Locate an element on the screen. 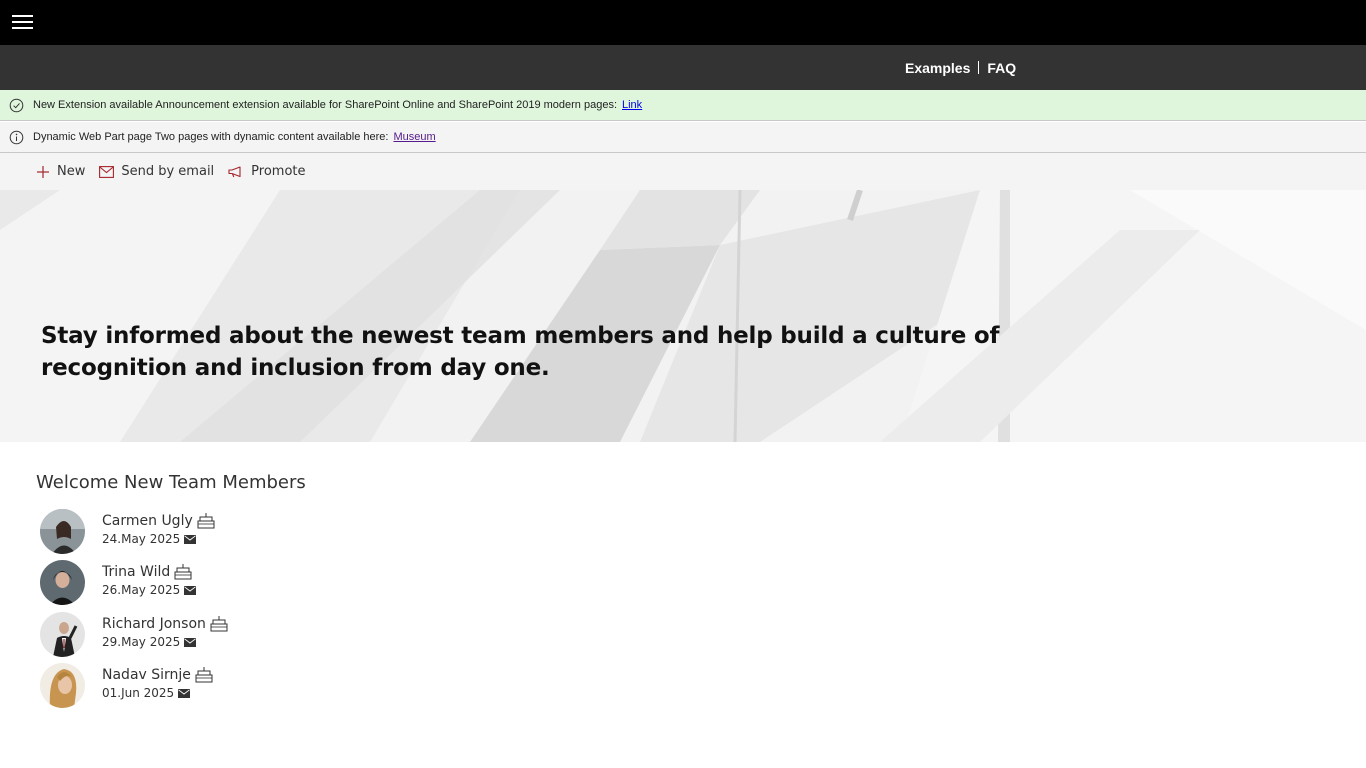 The image size is (1366, 768). top-bar is located at coordinates (683, 22).